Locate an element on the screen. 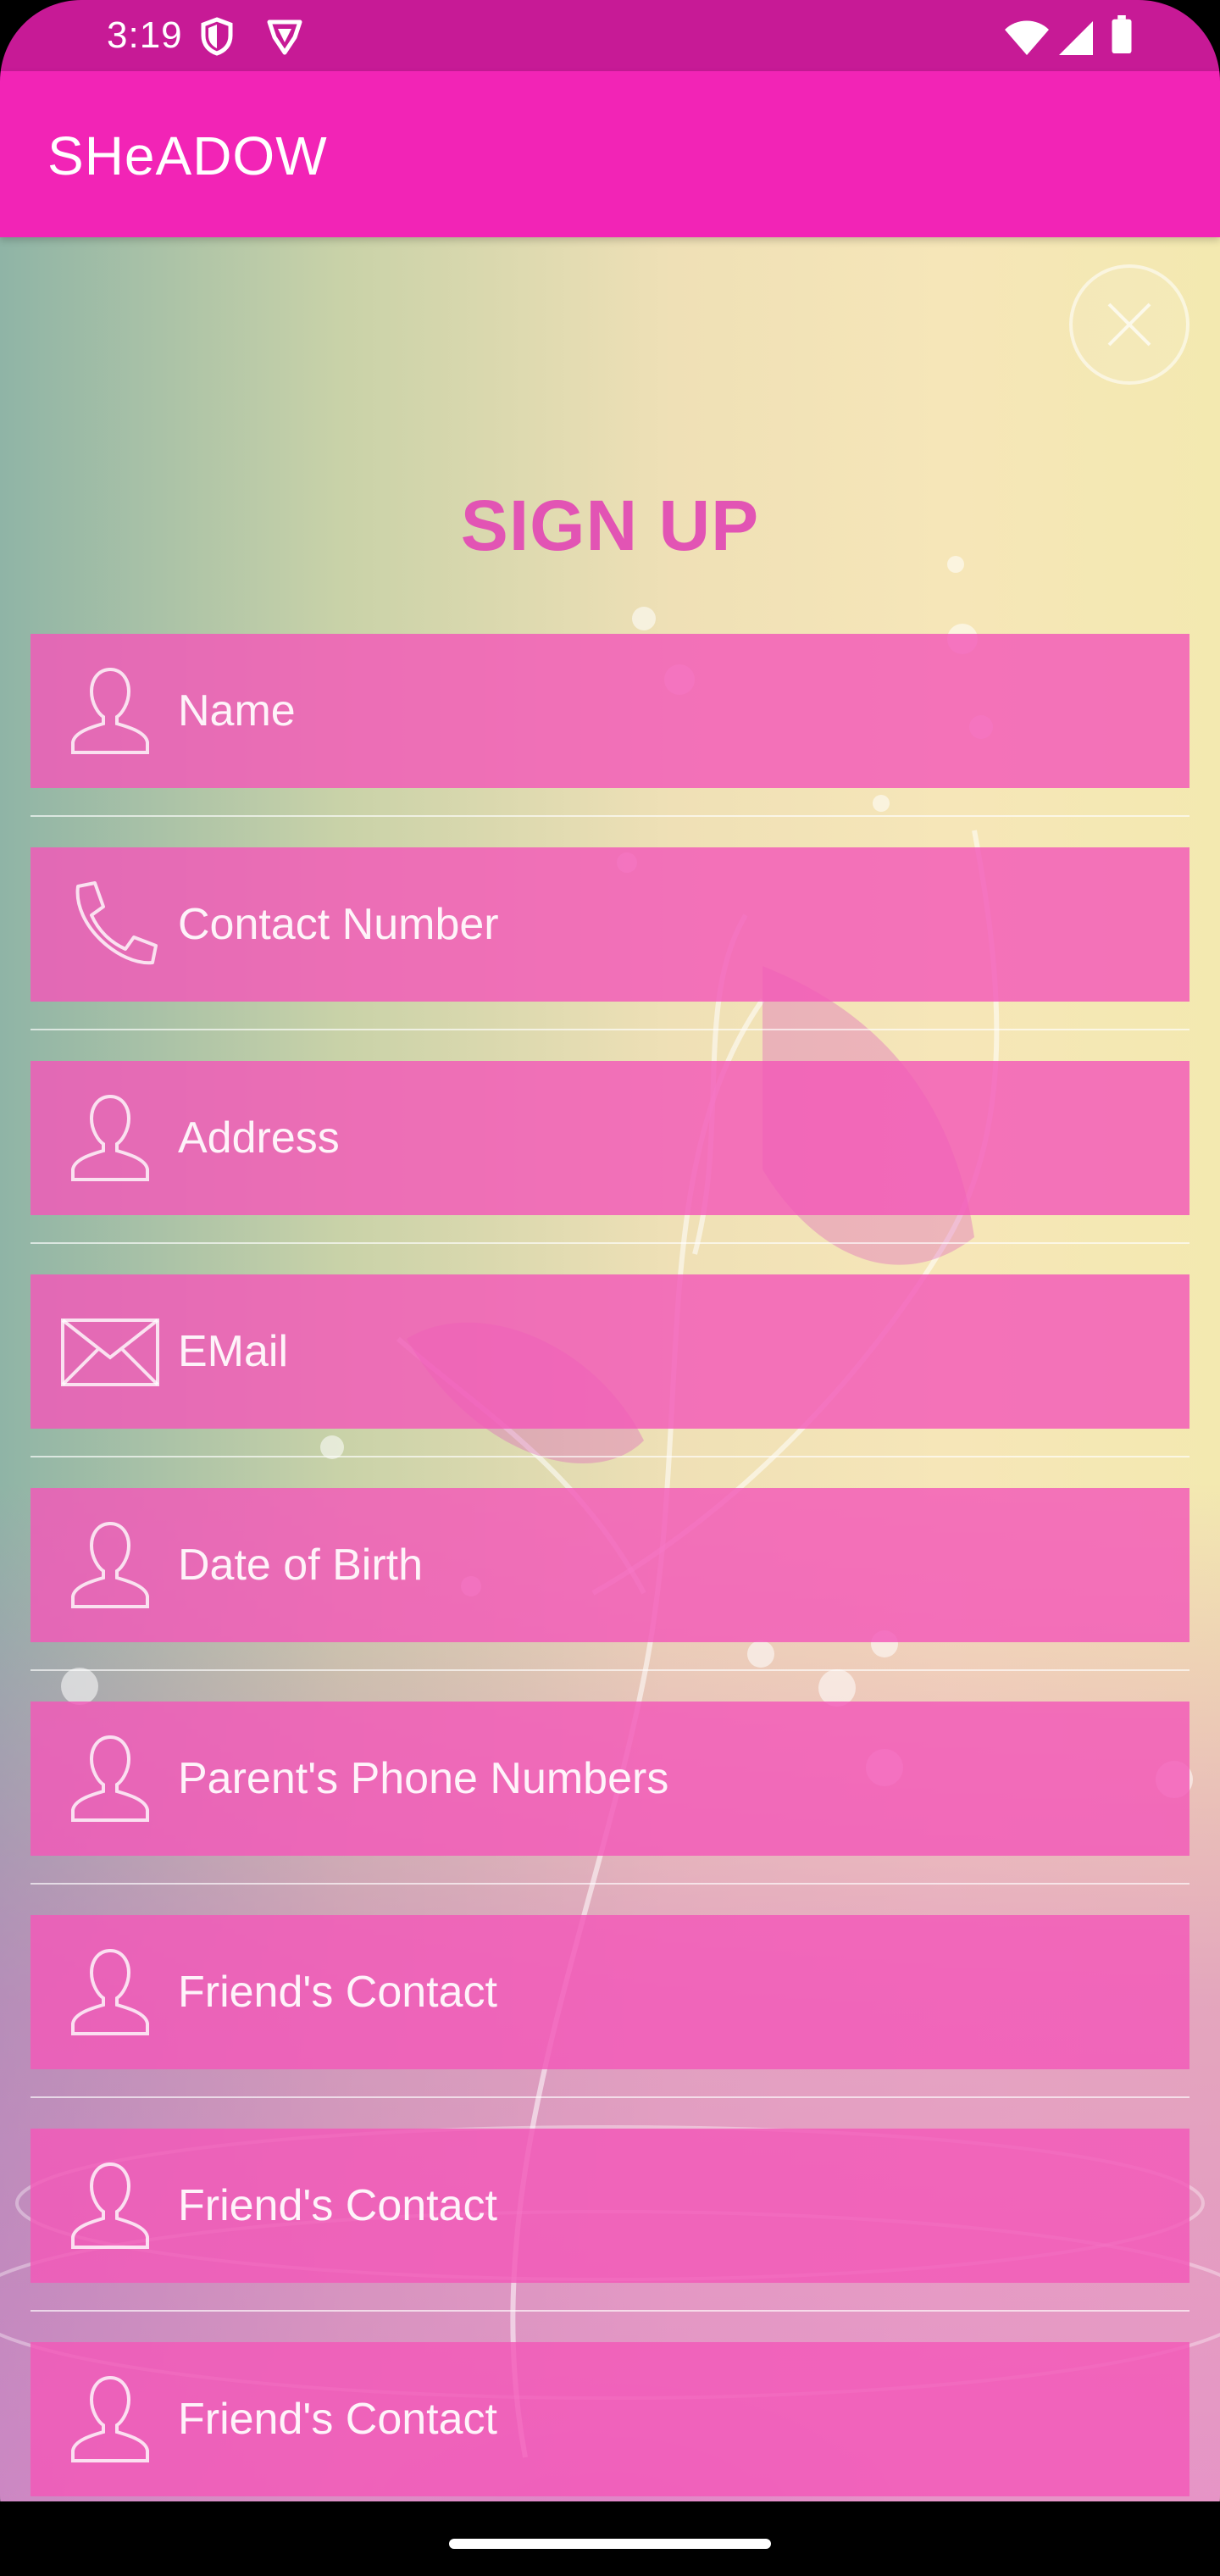 The width and height of the screenshot is (1220, 2576). app-bar: SHeADOW is located at coordinates (610, 154).